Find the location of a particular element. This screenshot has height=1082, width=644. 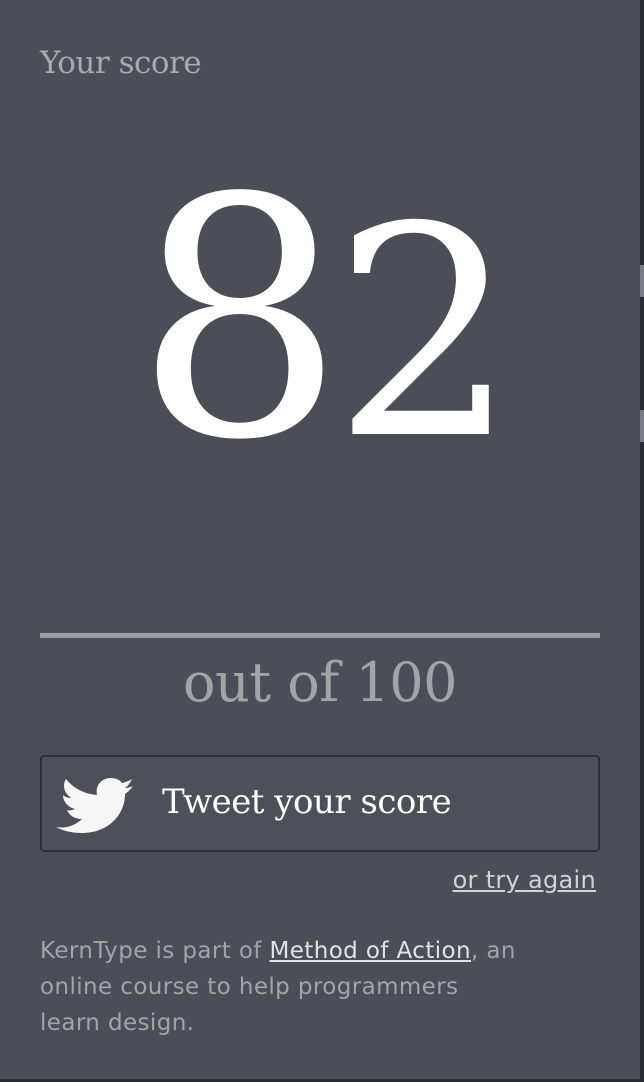

footer-prefix: KernType is part of is located at coordinates (155, 951).